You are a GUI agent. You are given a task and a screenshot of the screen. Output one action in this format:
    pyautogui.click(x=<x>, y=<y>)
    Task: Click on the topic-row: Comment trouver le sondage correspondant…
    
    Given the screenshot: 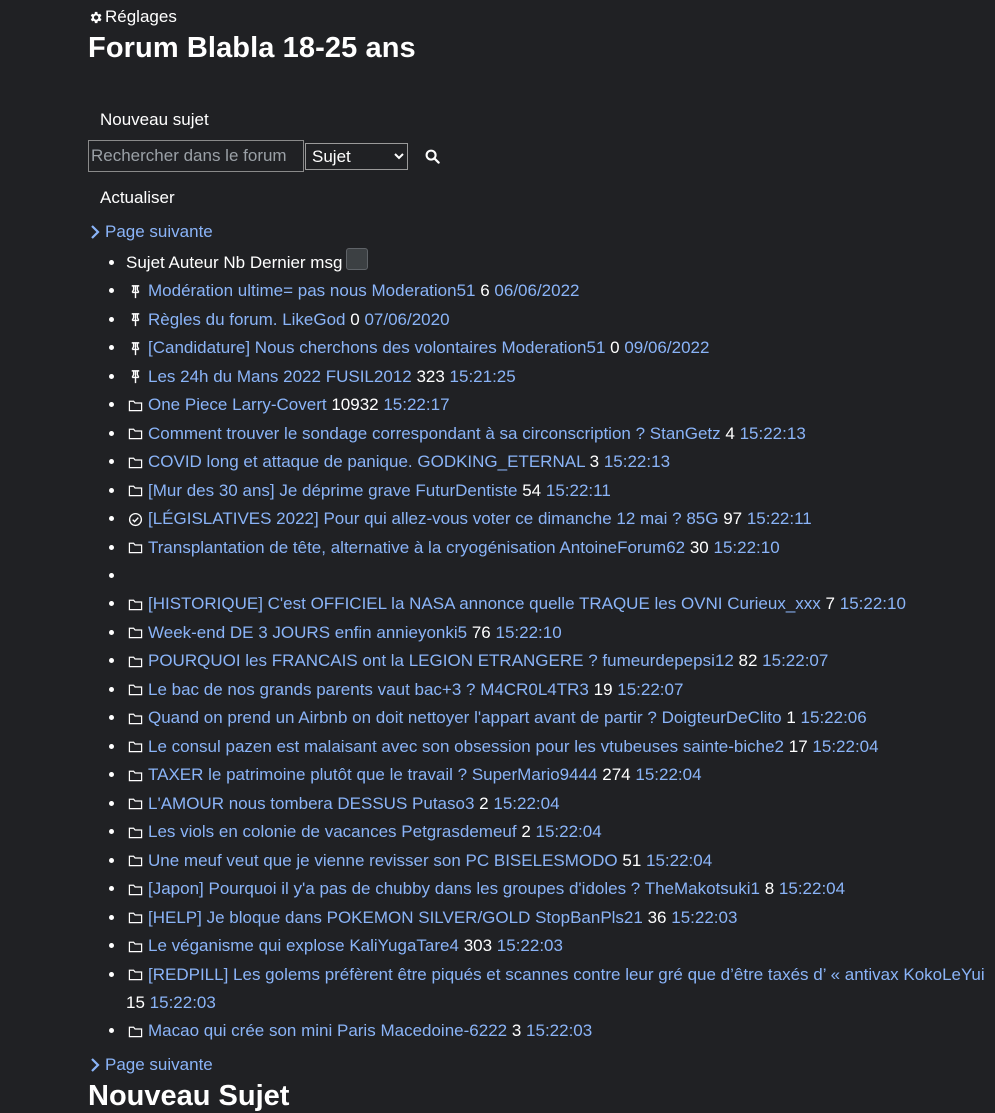 What is the action you would take?
    pyautogui.click(x=560, y=434)
    